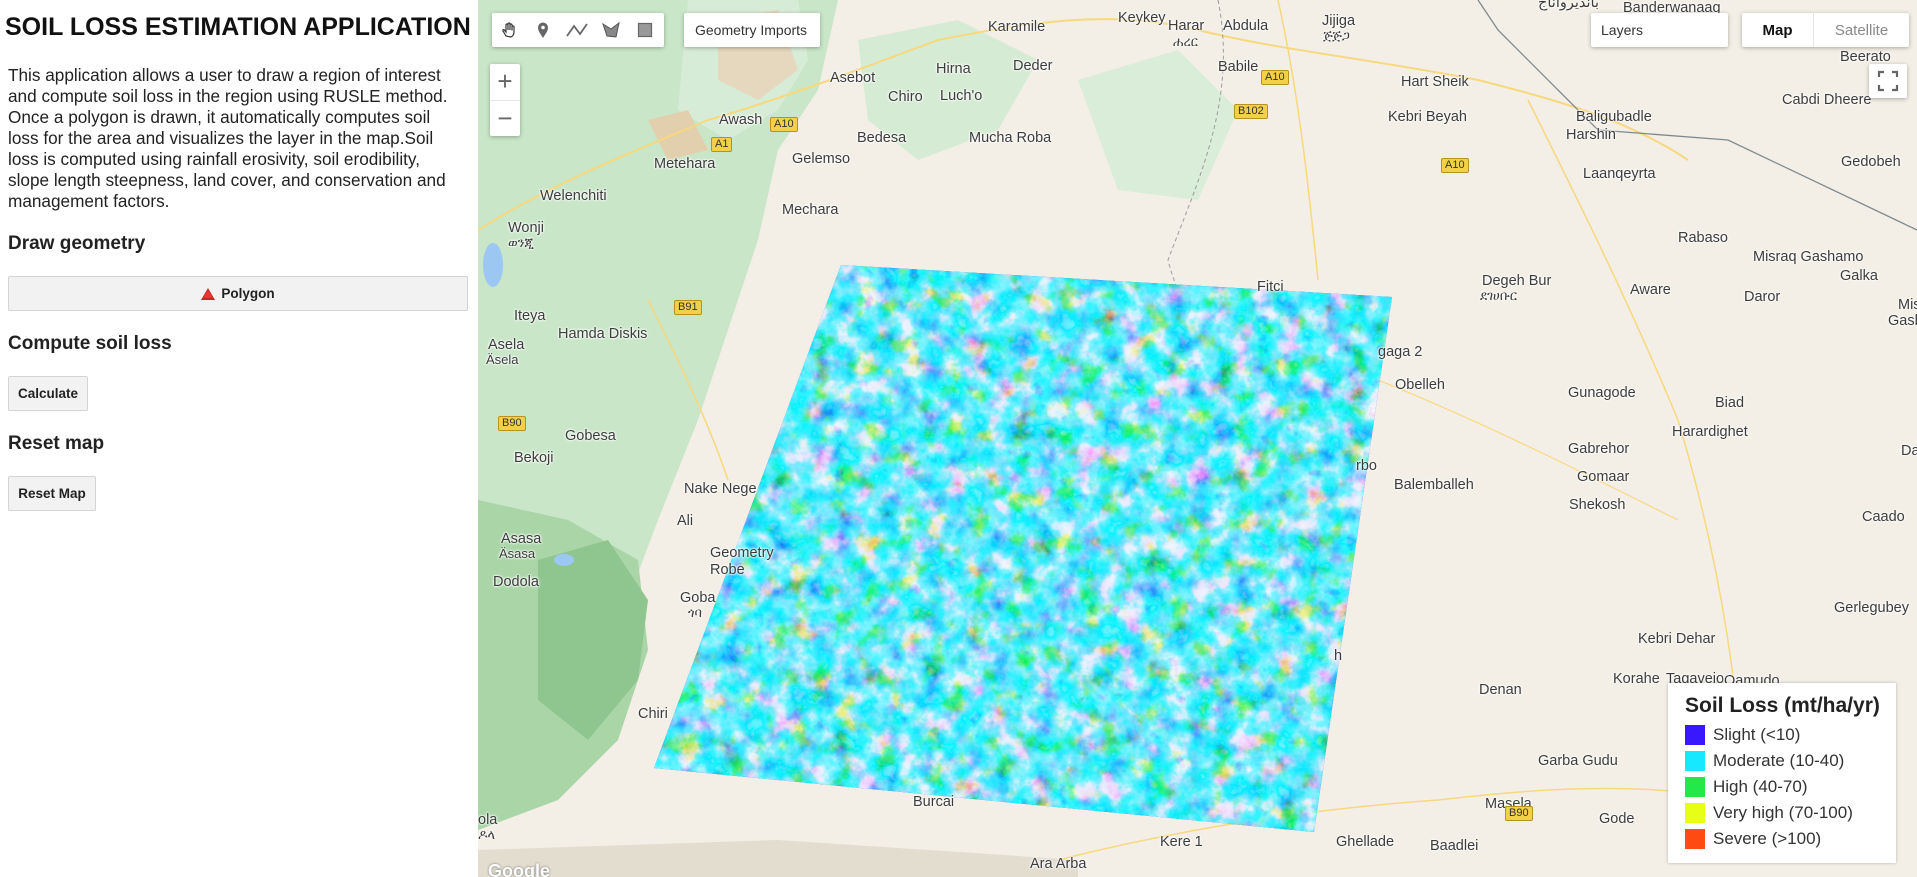  Describe the element at coordinates (1033, 66) in the screenshot. I see `place-label: Deder` at that location.